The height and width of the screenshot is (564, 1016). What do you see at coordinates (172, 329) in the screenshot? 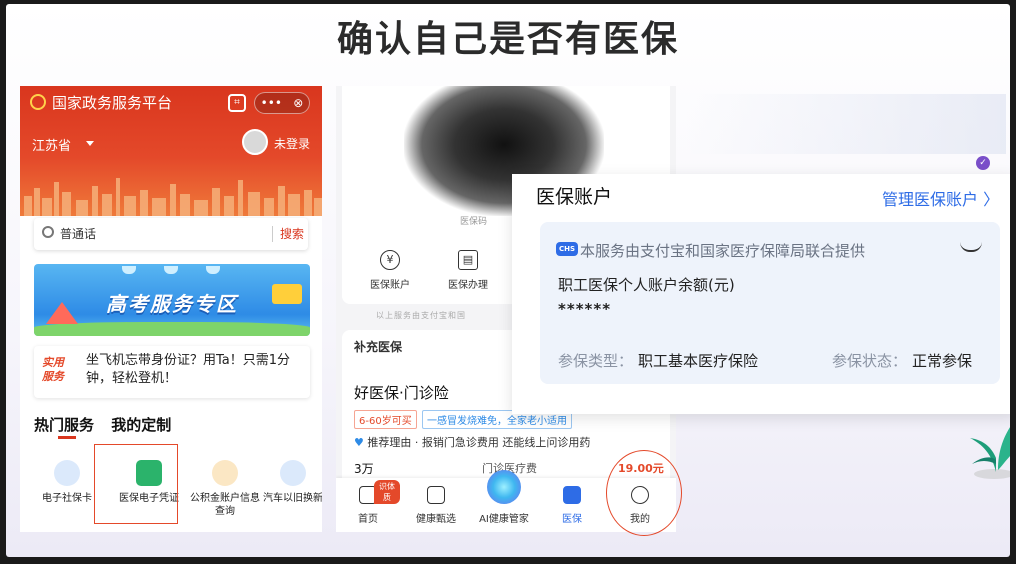
I see `banner-decoration` at bounding box center [172, 329].